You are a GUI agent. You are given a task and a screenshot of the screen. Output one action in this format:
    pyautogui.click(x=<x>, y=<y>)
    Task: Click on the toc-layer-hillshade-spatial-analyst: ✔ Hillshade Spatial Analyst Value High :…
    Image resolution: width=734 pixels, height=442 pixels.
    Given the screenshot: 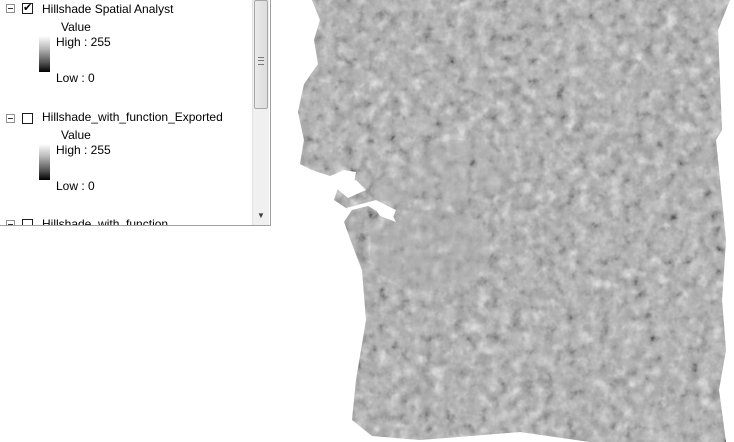 What is the action you would take?
    pyautogui.click(x=126, y=55)
    